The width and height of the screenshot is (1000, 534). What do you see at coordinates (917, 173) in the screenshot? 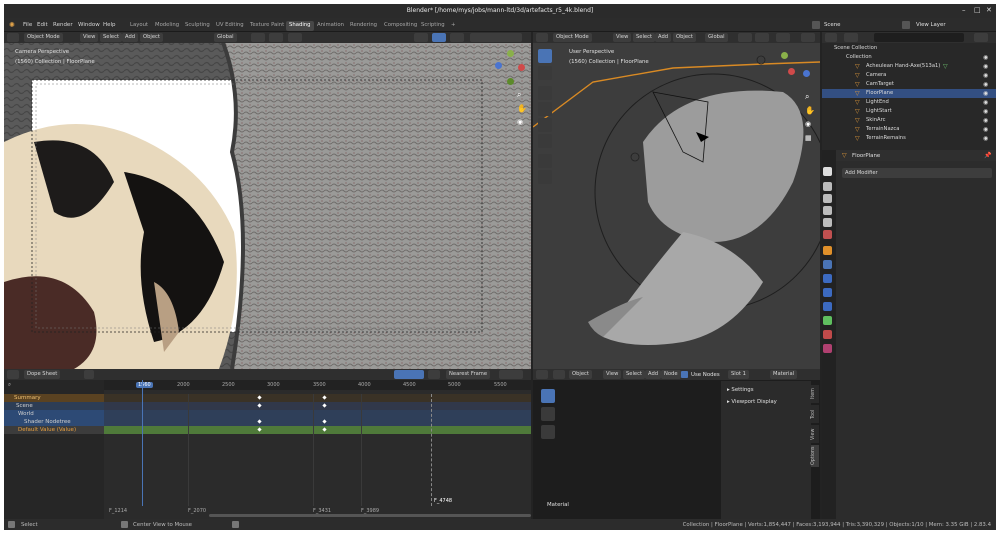
I see `add-modifier-dropdown: Add Modifier` at bounding box center [917, 173].